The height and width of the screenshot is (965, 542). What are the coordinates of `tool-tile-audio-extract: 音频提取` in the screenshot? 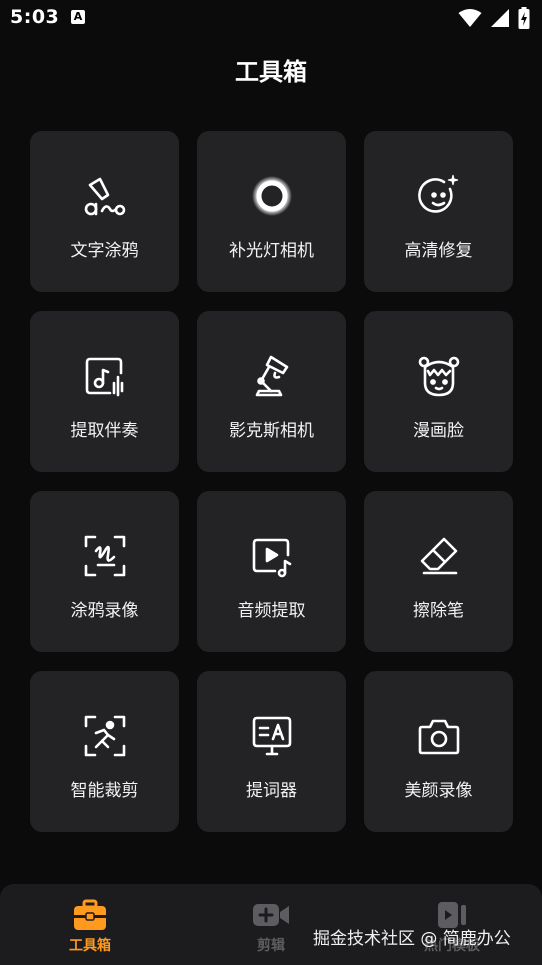 It's located at (271, 571).